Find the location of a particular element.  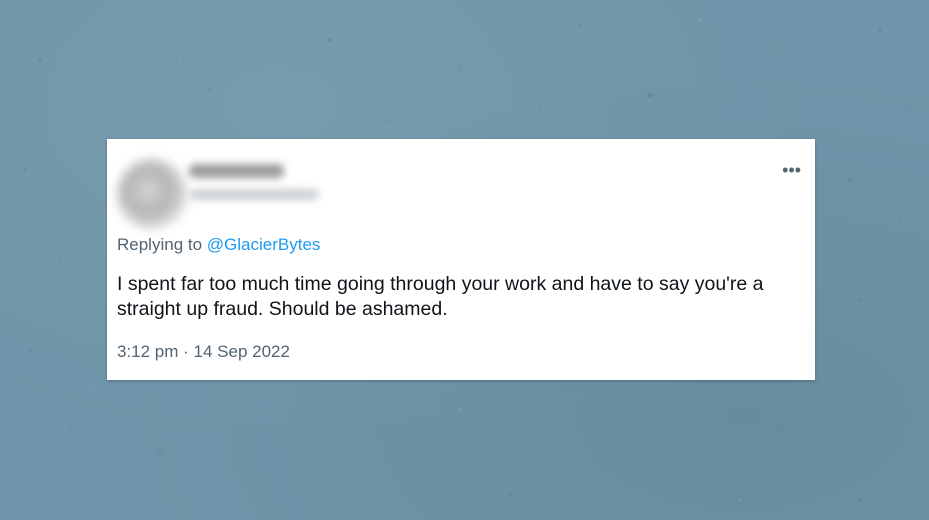

avatar is located at coordinates (152, 194).